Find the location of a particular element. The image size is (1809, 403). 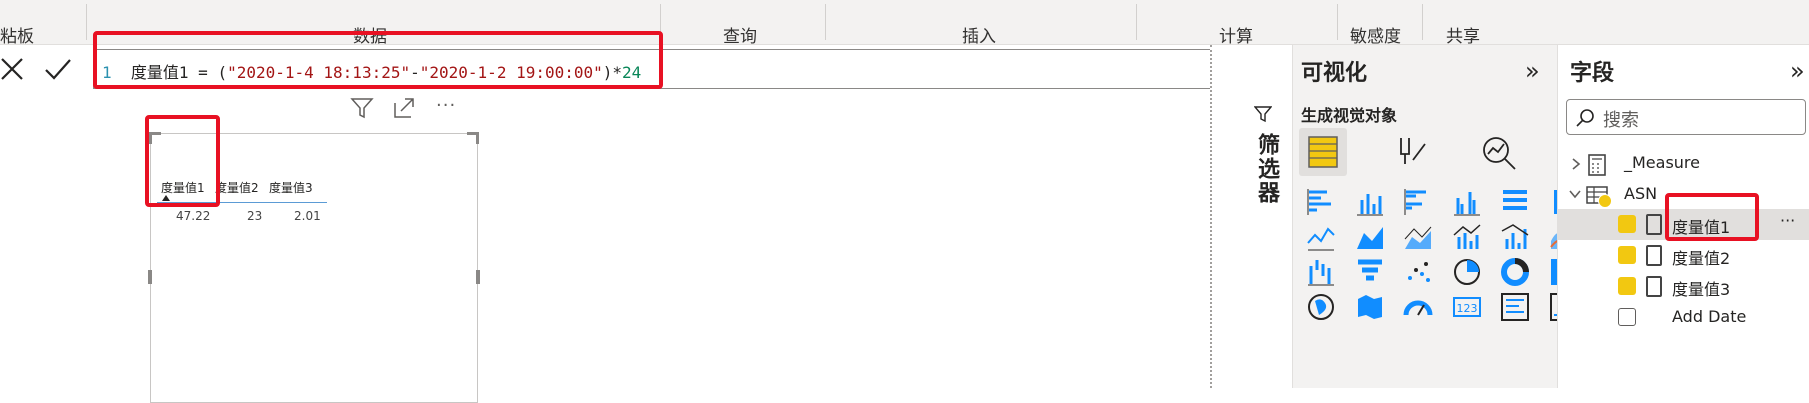

measure-highlight is located at coordinates (182, 161).